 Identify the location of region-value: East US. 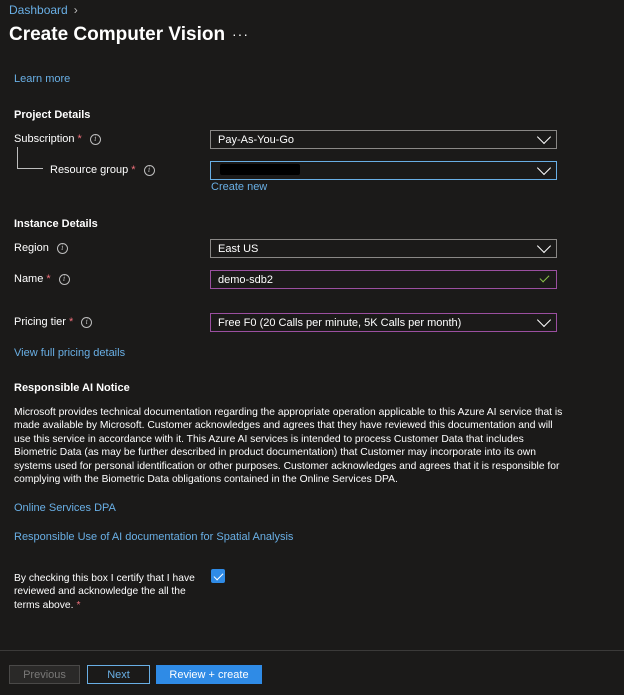
(238, 248).